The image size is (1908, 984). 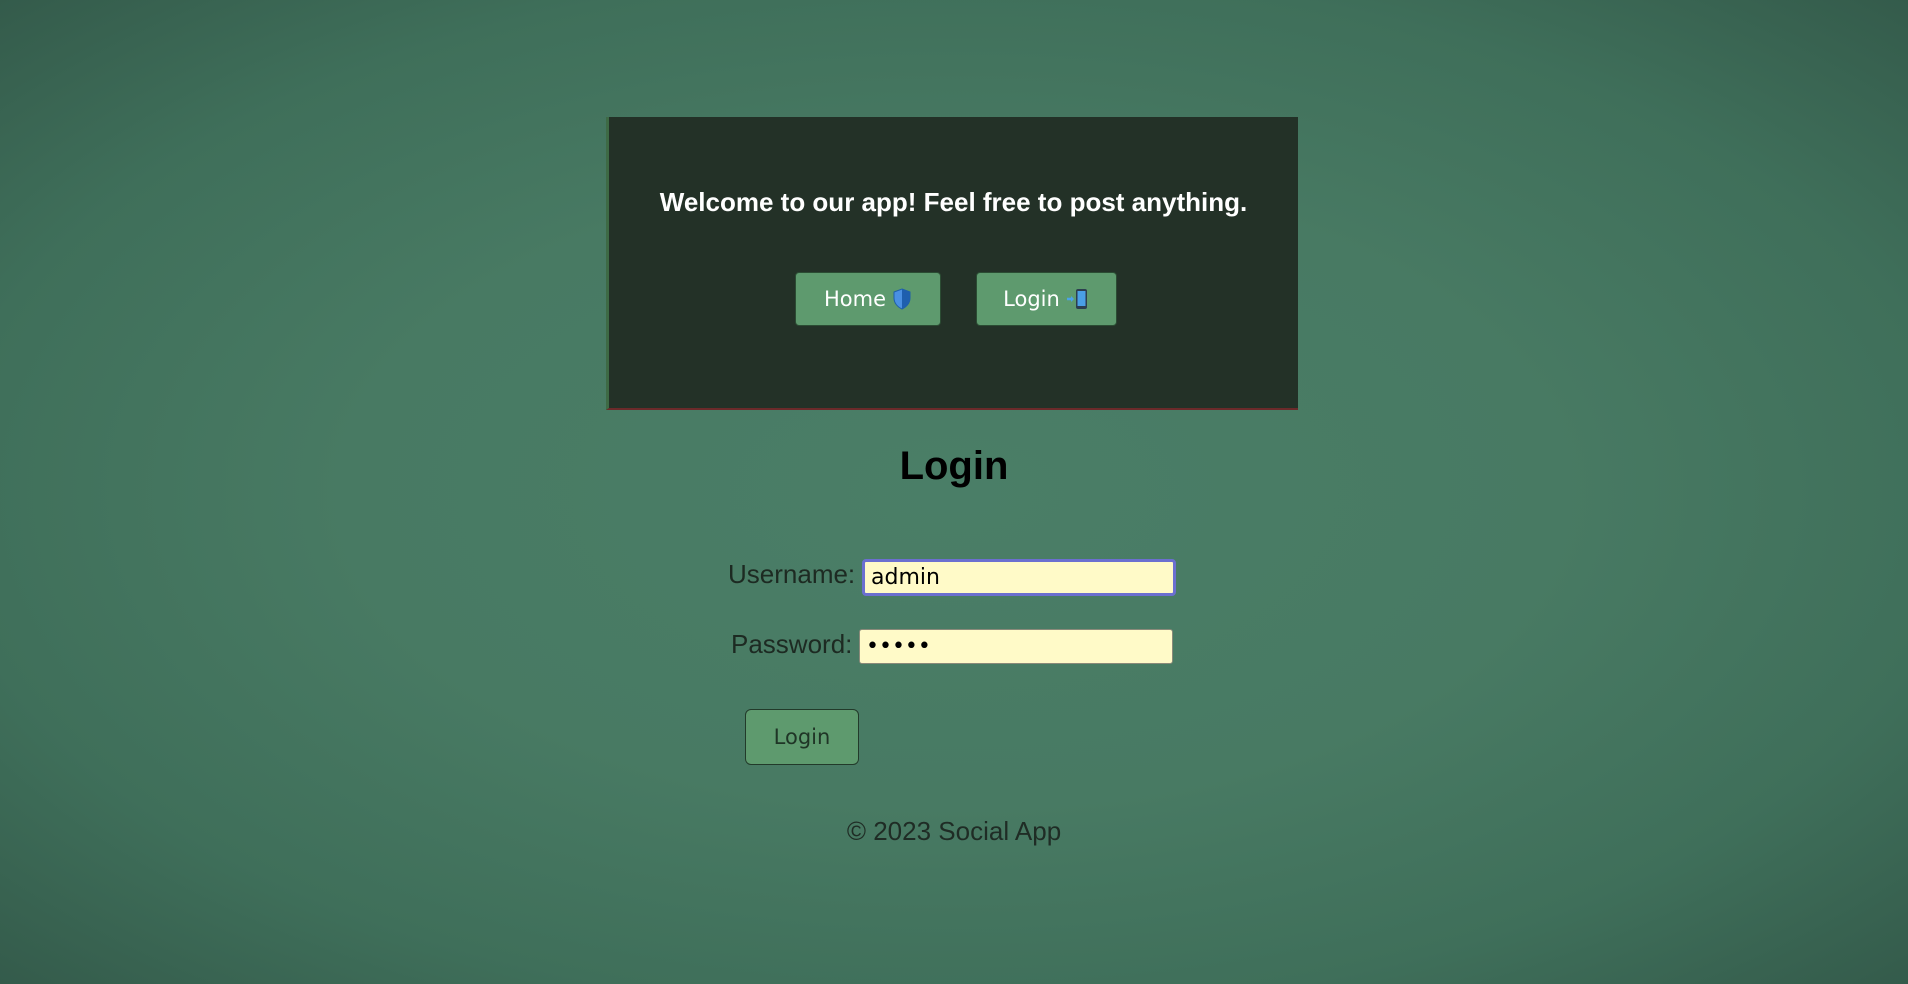 I want to click on login-heading: Login, so click(x=954, y=466).